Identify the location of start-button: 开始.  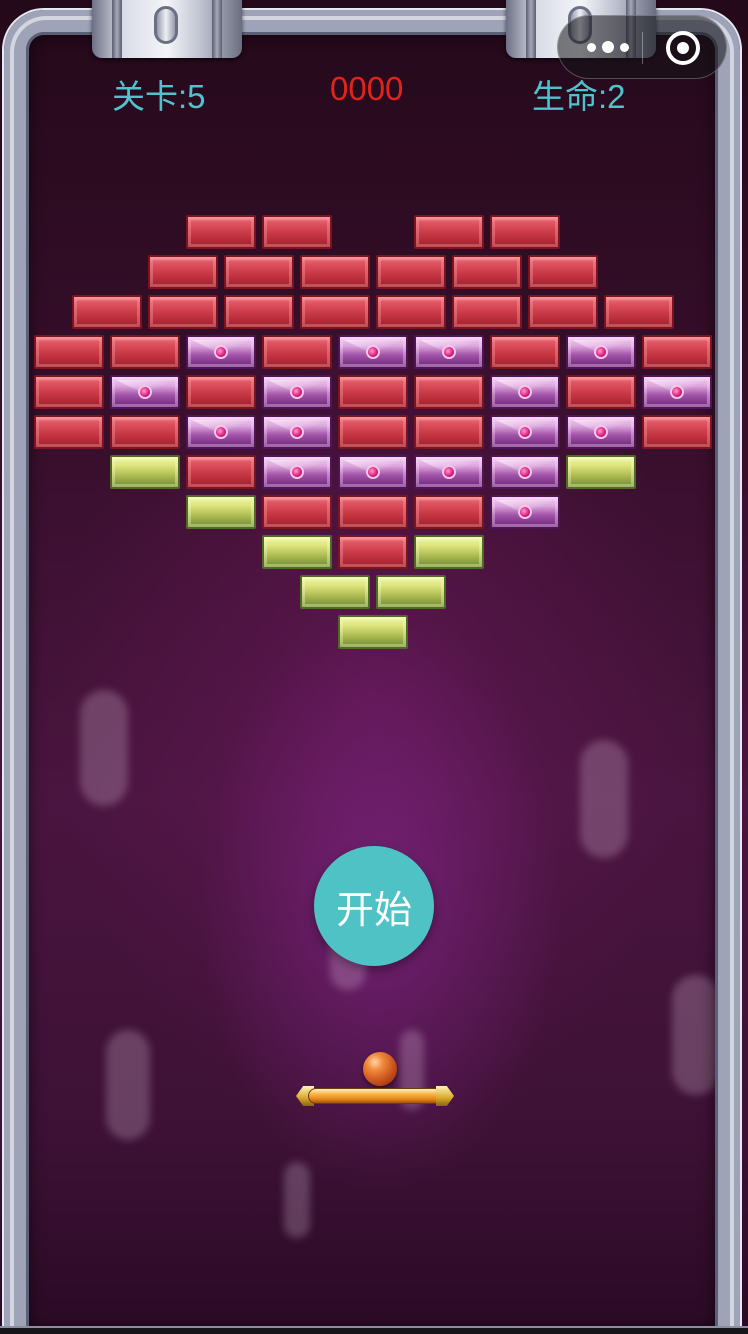
(374, 906).